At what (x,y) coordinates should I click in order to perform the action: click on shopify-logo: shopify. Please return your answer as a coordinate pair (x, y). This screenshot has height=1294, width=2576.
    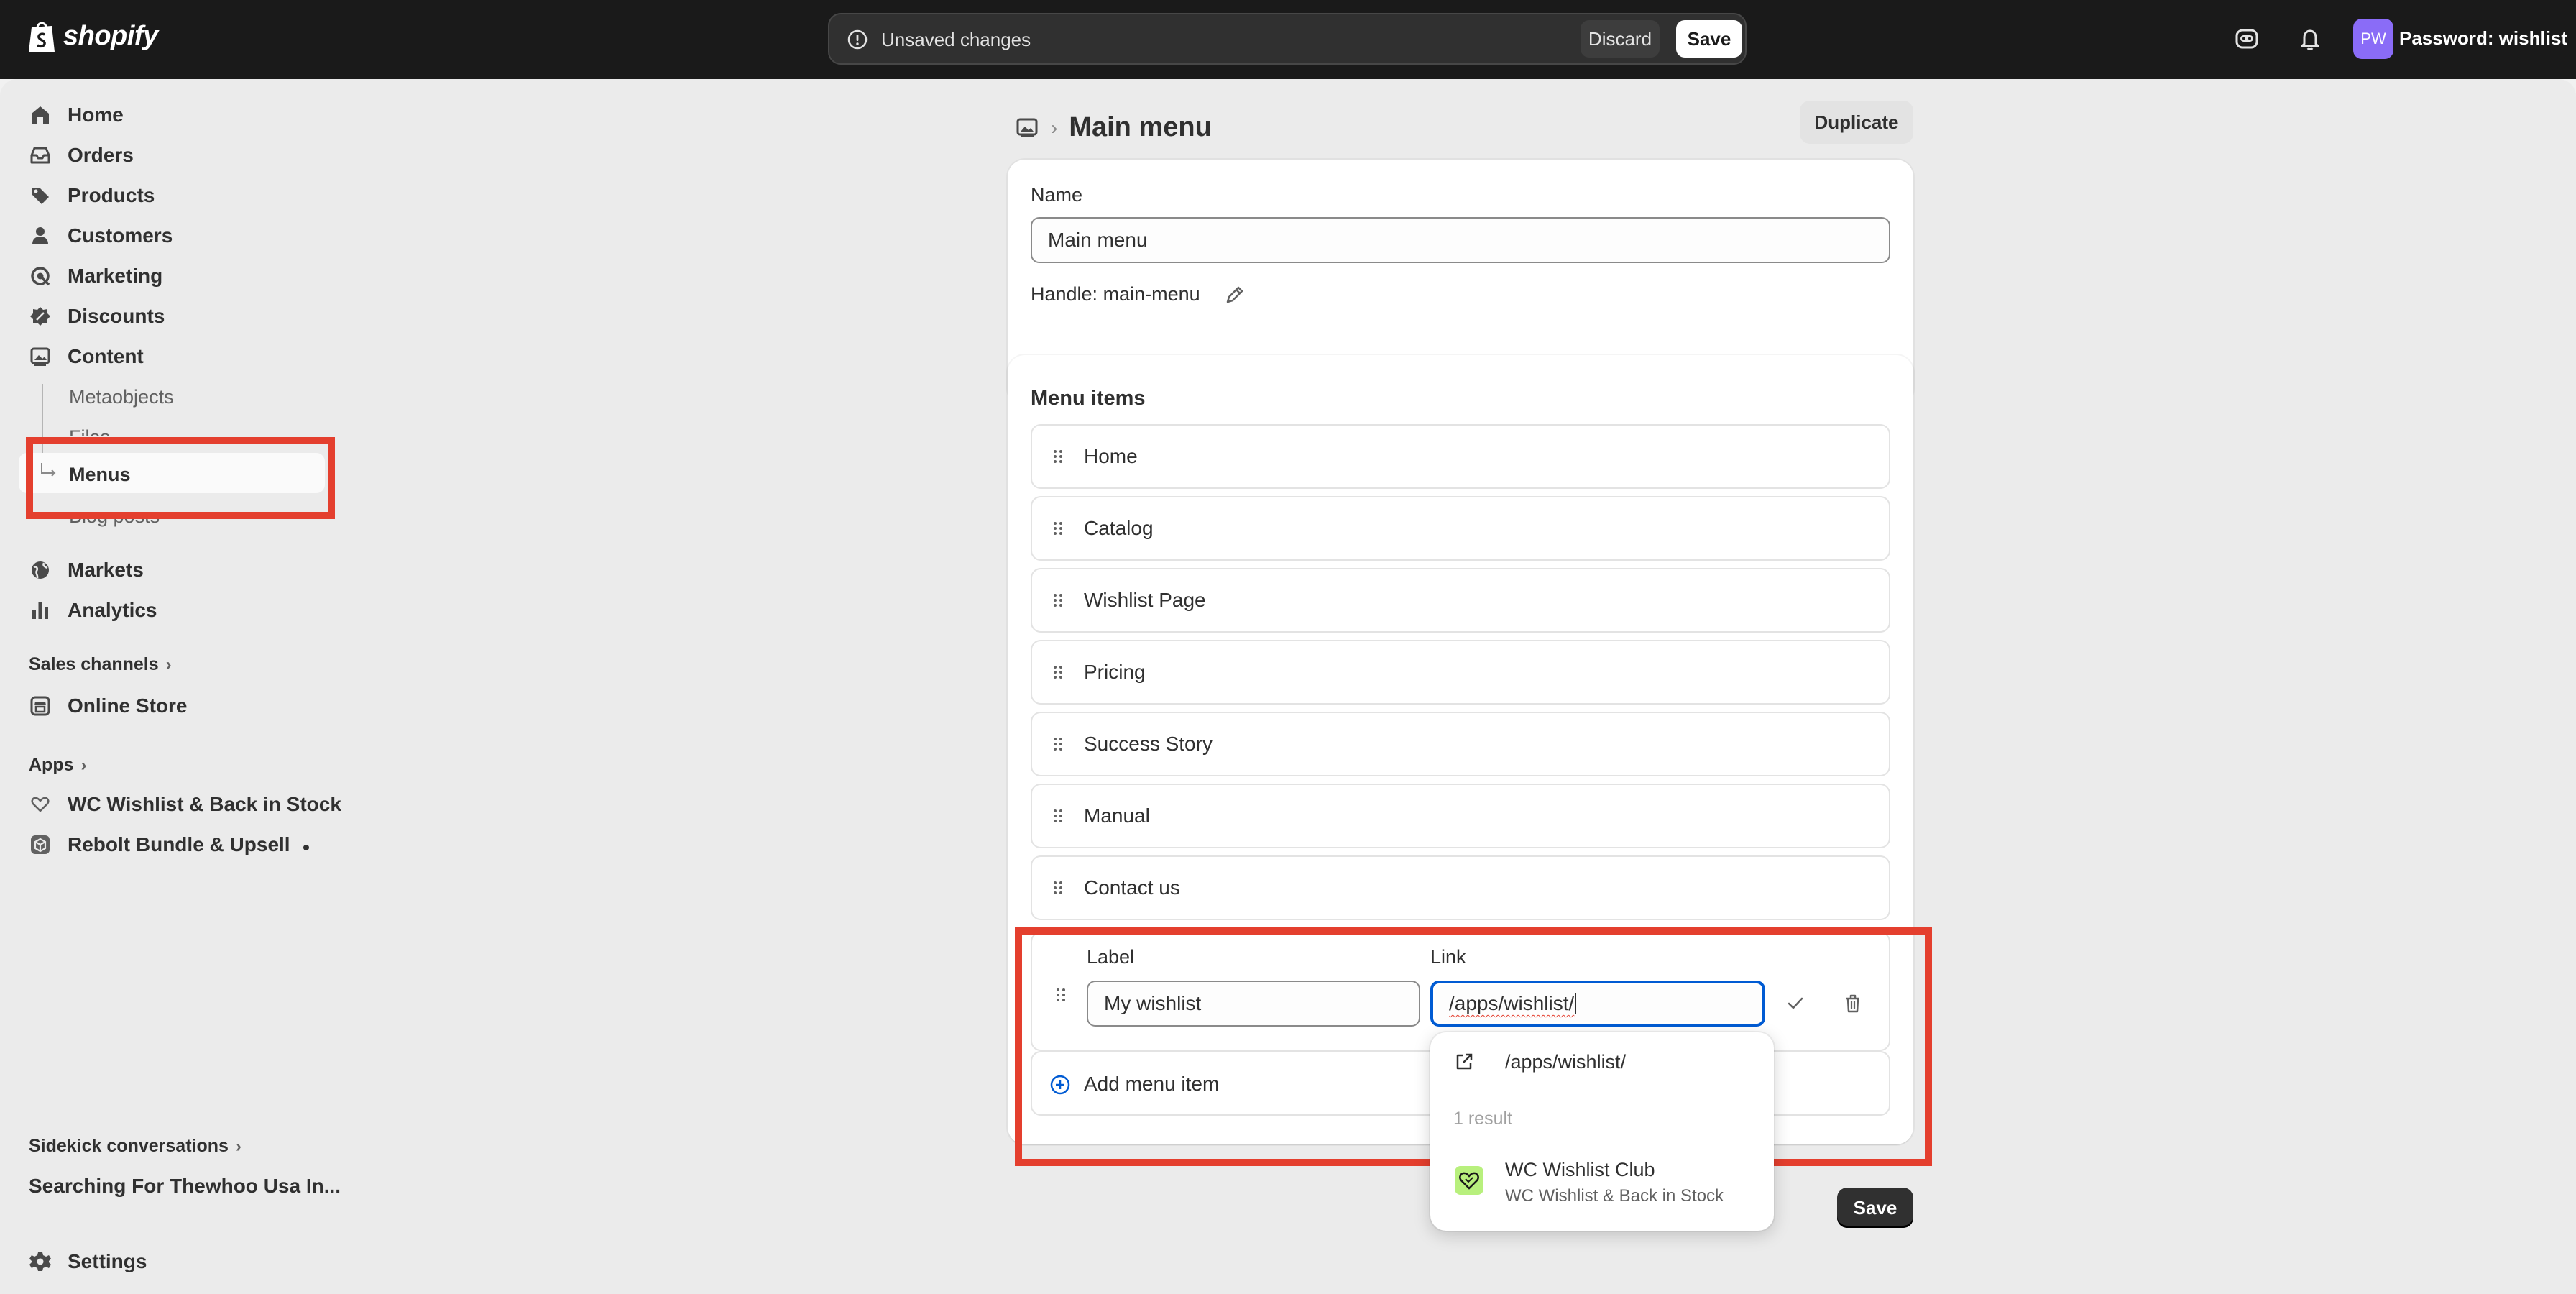
    Looking at the image, I should click on (92, 36).